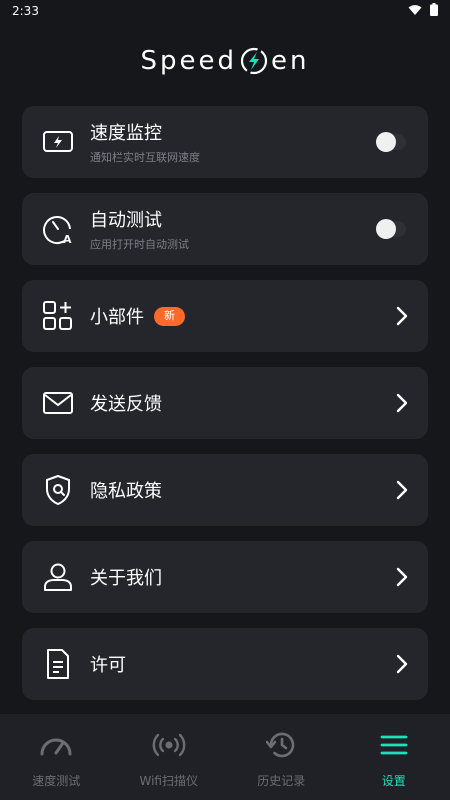 This screenshot has height=800, width=450. Describe the element at coordinates (117, 317) in the screenshot. I see `setting-title: 小部件` at that location.